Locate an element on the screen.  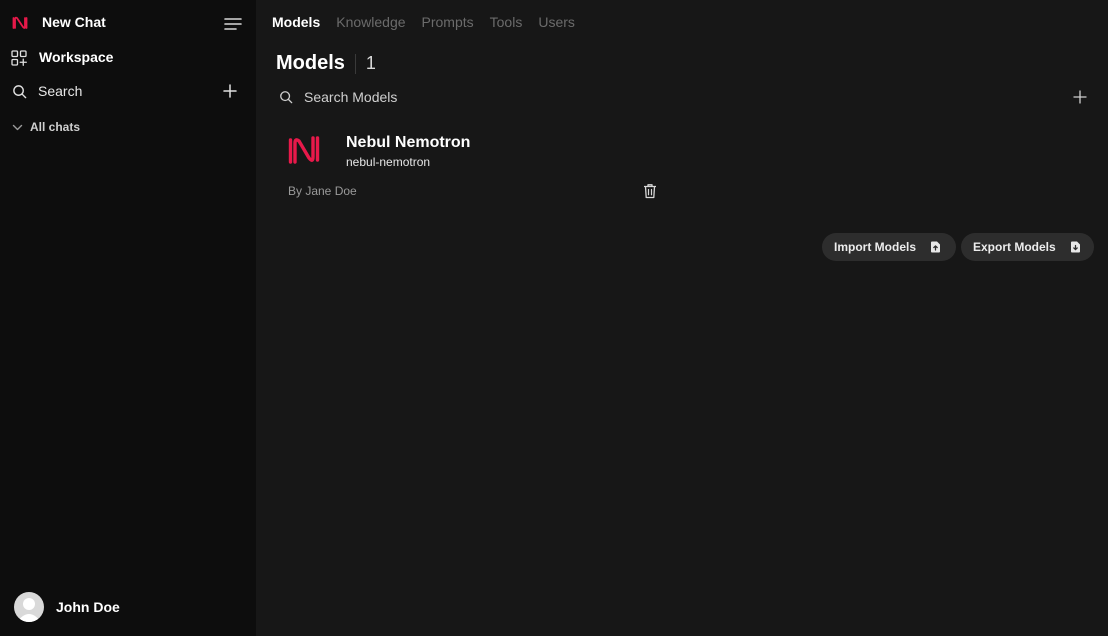
add-model-icon is located at coordinates (1080, 97).